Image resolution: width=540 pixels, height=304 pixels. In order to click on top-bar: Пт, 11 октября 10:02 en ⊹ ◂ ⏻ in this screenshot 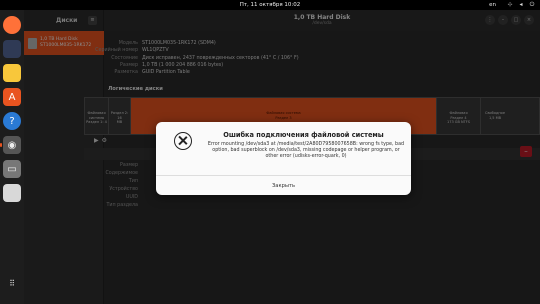, I will do `click(270, 5)`.